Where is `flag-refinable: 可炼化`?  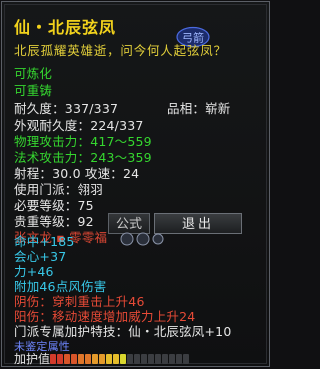
flag-refinable: 可炼化 is located at coordinates (33, 73).